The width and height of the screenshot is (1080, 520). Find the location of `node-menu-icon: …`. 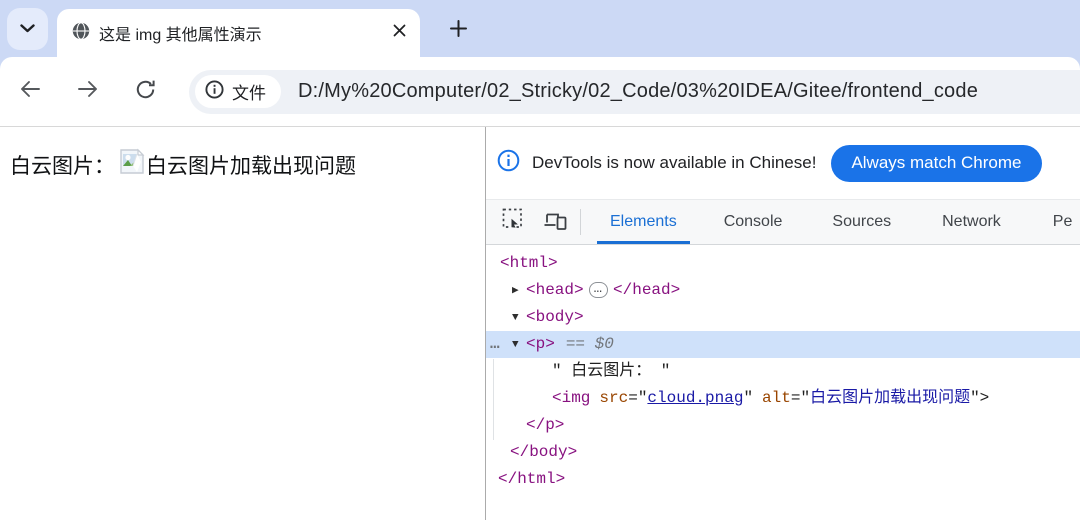

node-menu-icon: … is located at coordinates (501, 344).